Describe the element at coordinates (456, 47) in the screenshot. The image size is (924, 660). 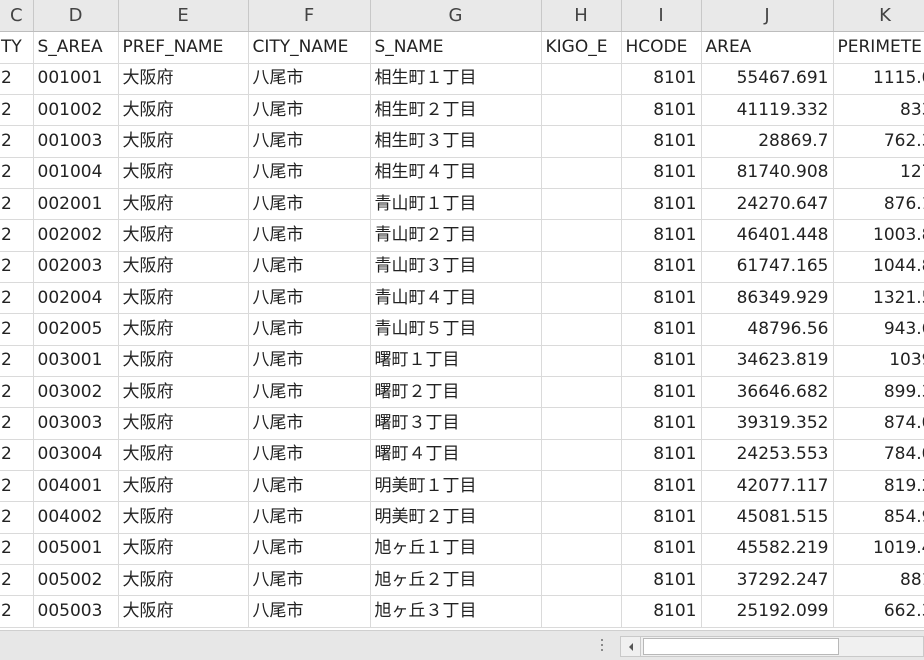
I see `cell-field-name: S_NAME` at that location.